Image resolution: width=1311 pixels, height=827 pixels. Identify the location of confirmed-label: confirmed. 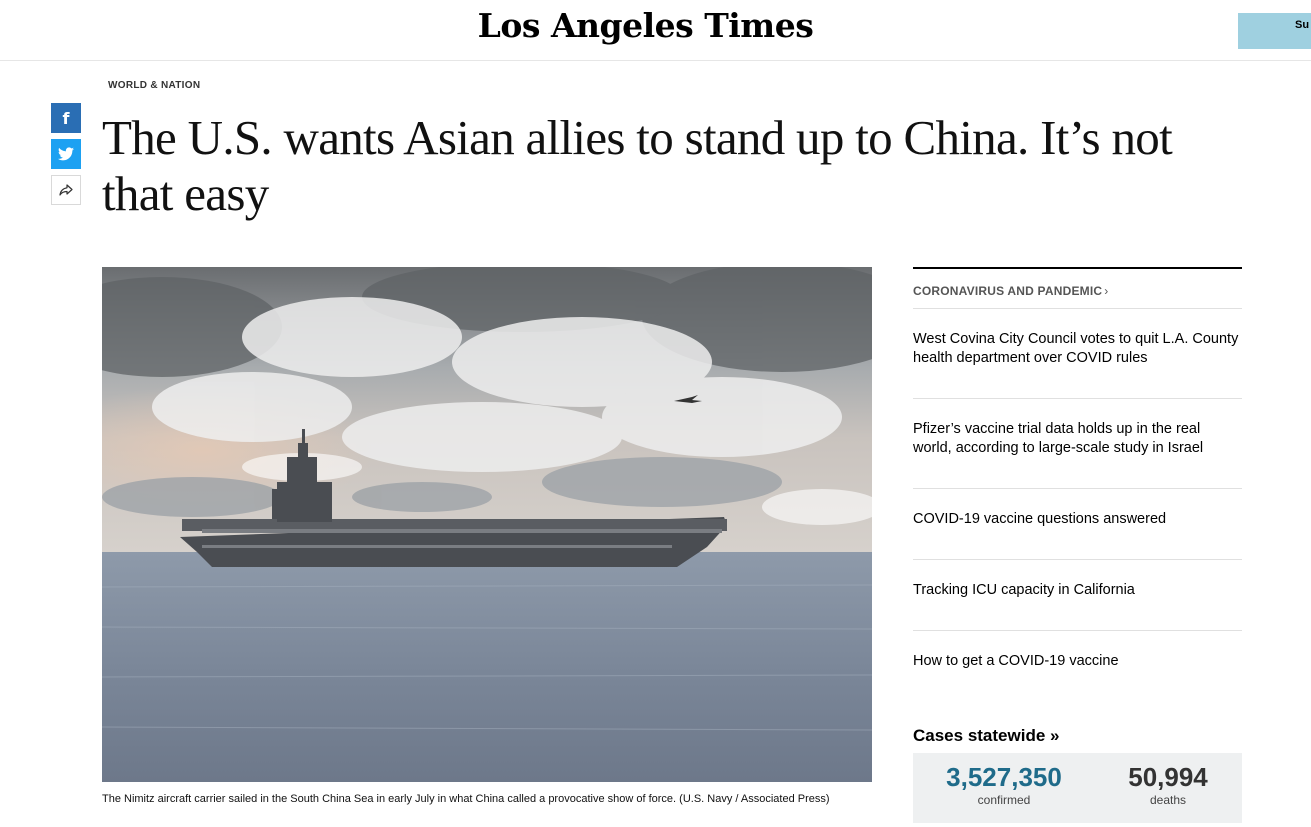
(1004, 800).